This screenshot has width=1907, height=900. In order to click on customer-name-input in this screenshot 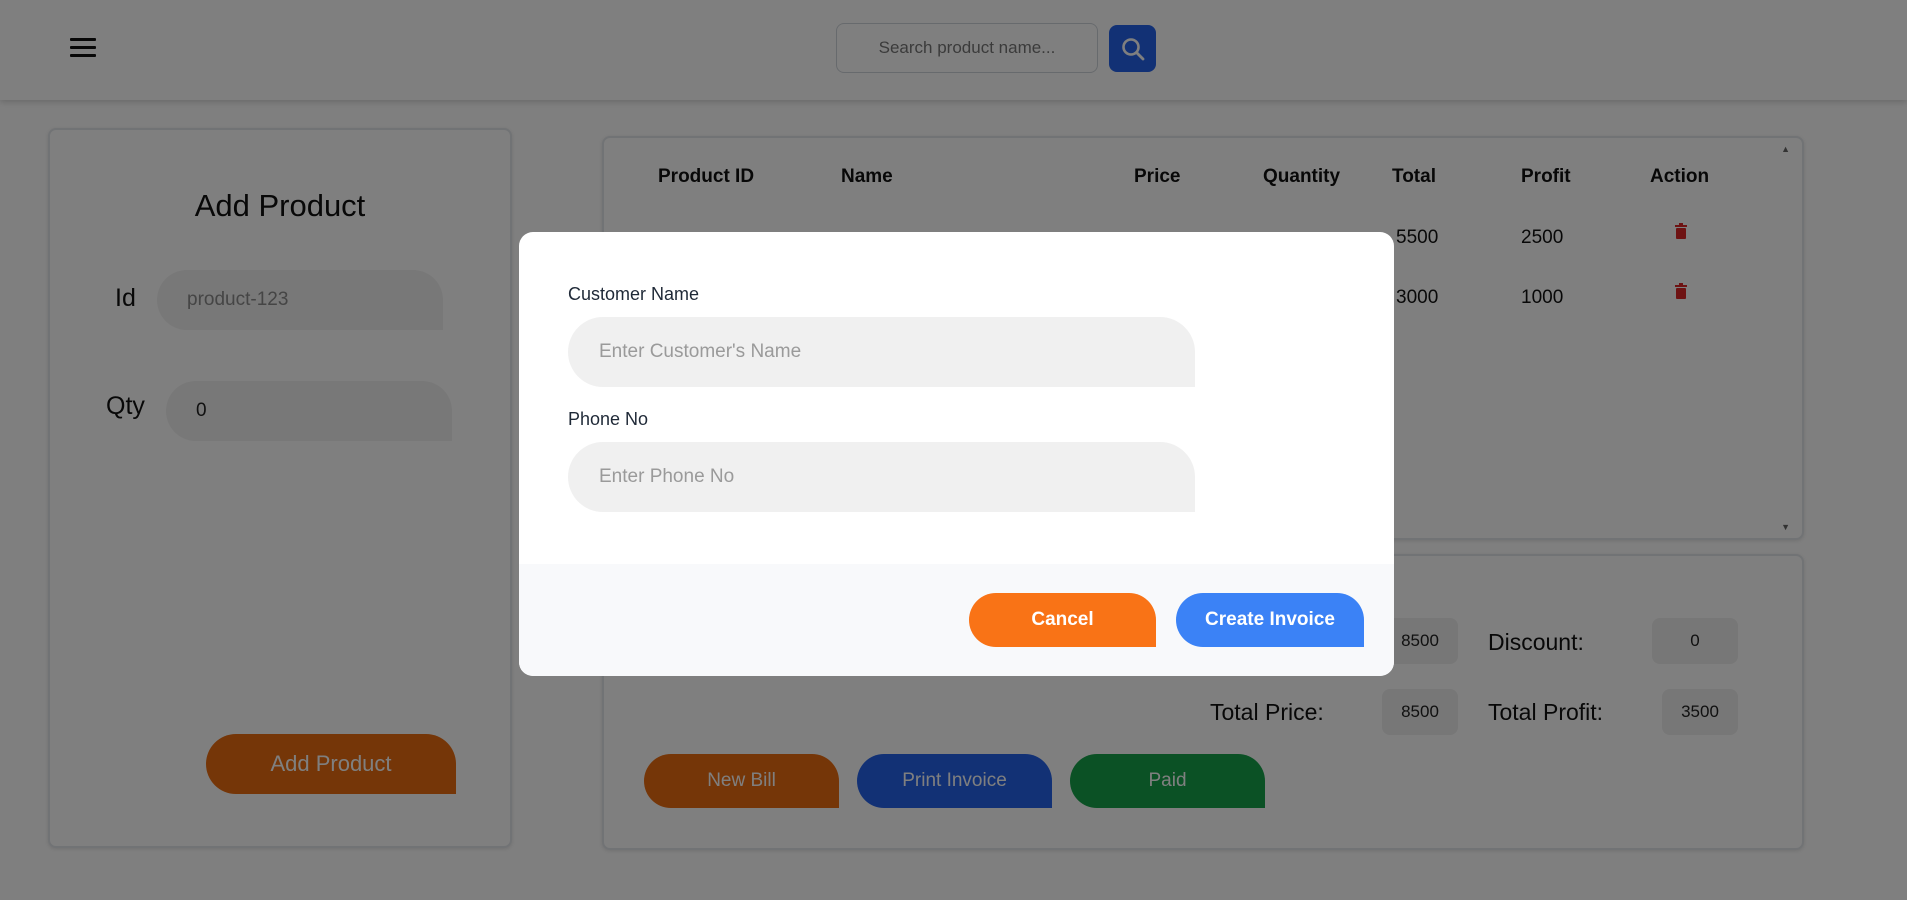, I will do `click(881, 352)`.